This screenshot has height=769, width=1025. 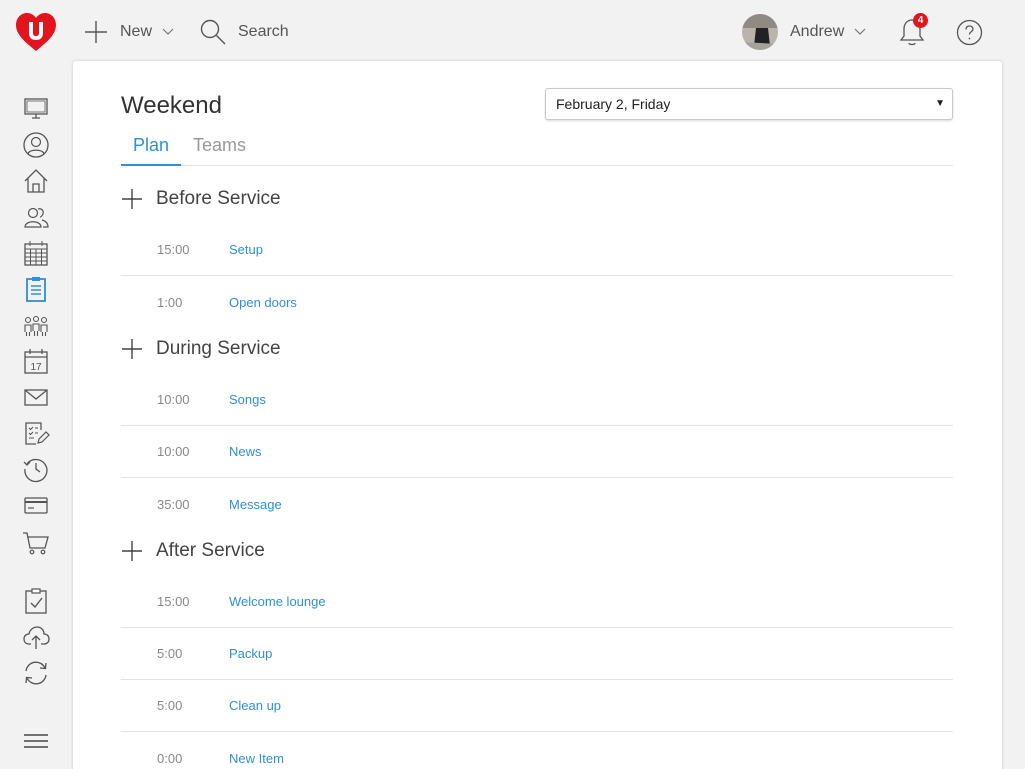 I want to click on search-button: Search, so click(x=244, y=32).